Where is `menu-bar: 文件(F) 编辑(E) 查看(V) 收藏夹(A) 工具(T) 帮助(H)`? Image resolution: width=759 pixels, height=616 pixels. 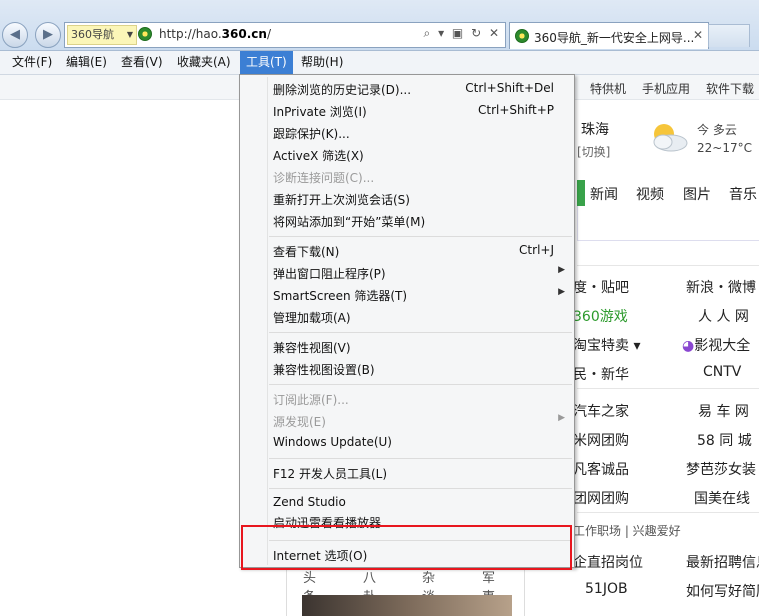 menu-bar: 文件(F) 编辑(E) 查看(V) 收藏夹(A) 工具(T) 帮助(H) is located at coordinates (379, 63).